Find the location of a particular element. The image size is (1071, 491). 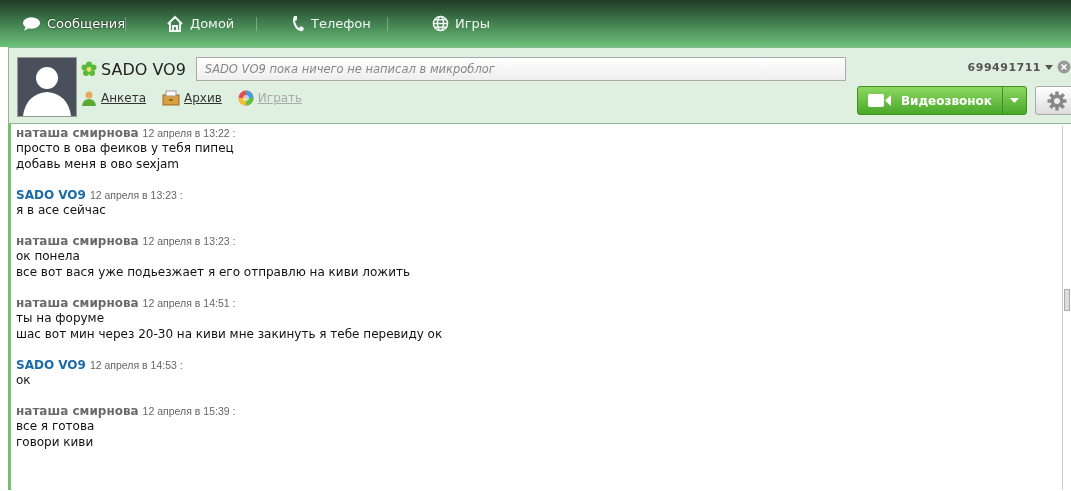

nav-tab: Домой is located at coordinates (191, 30).